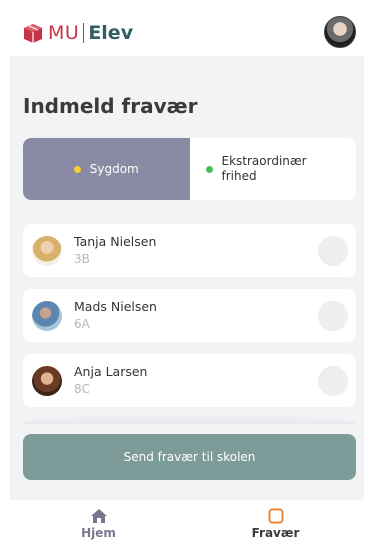  I want to click on student-info: Tanja Nielsen 3B, so click(115, 251).